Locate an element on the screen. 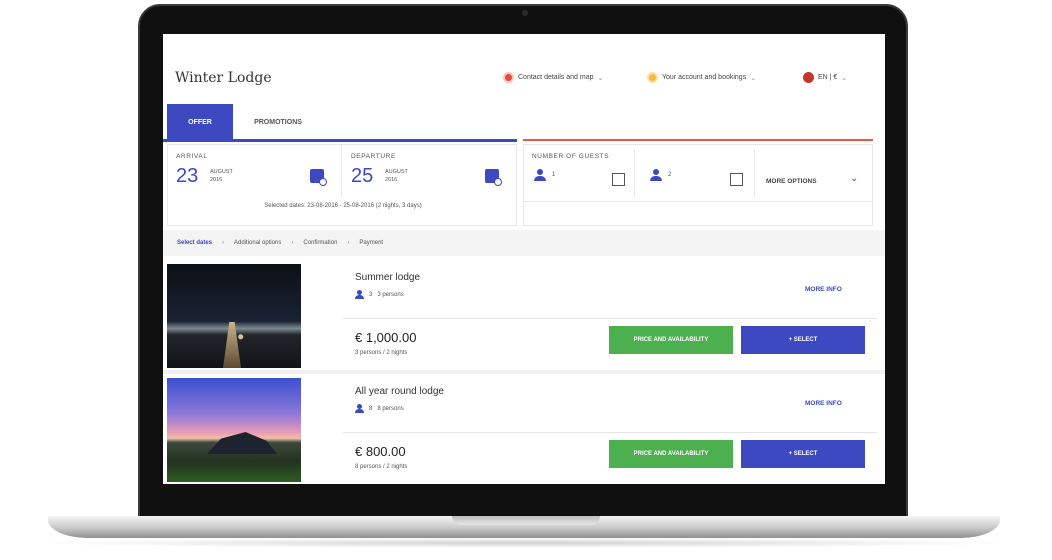  account-label: Your account and bookings is located at coordinates (704, 77).